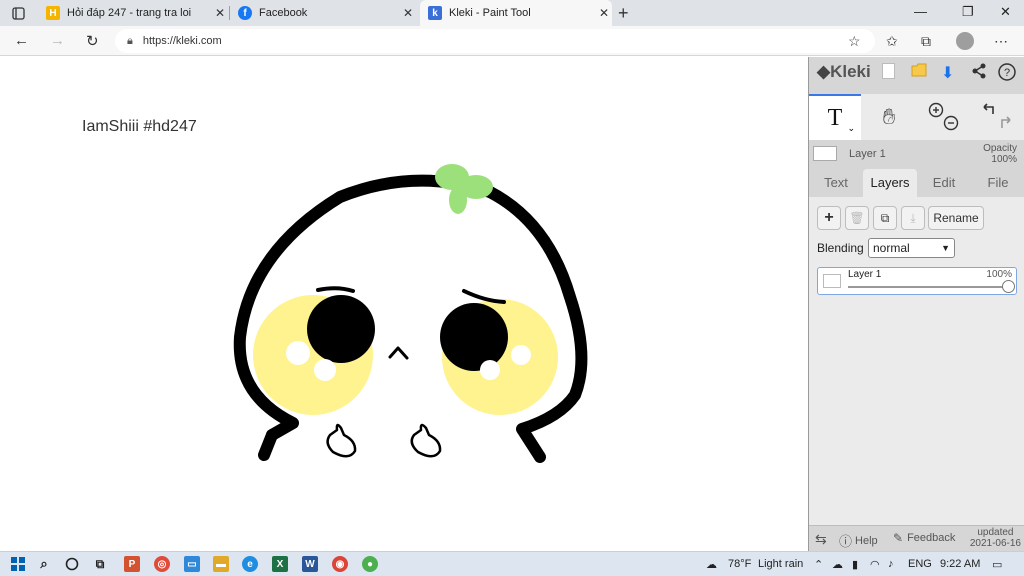 The height and width of the screenshot is (576, 1024). I want to click on cortana-icon, so click(72, 564).